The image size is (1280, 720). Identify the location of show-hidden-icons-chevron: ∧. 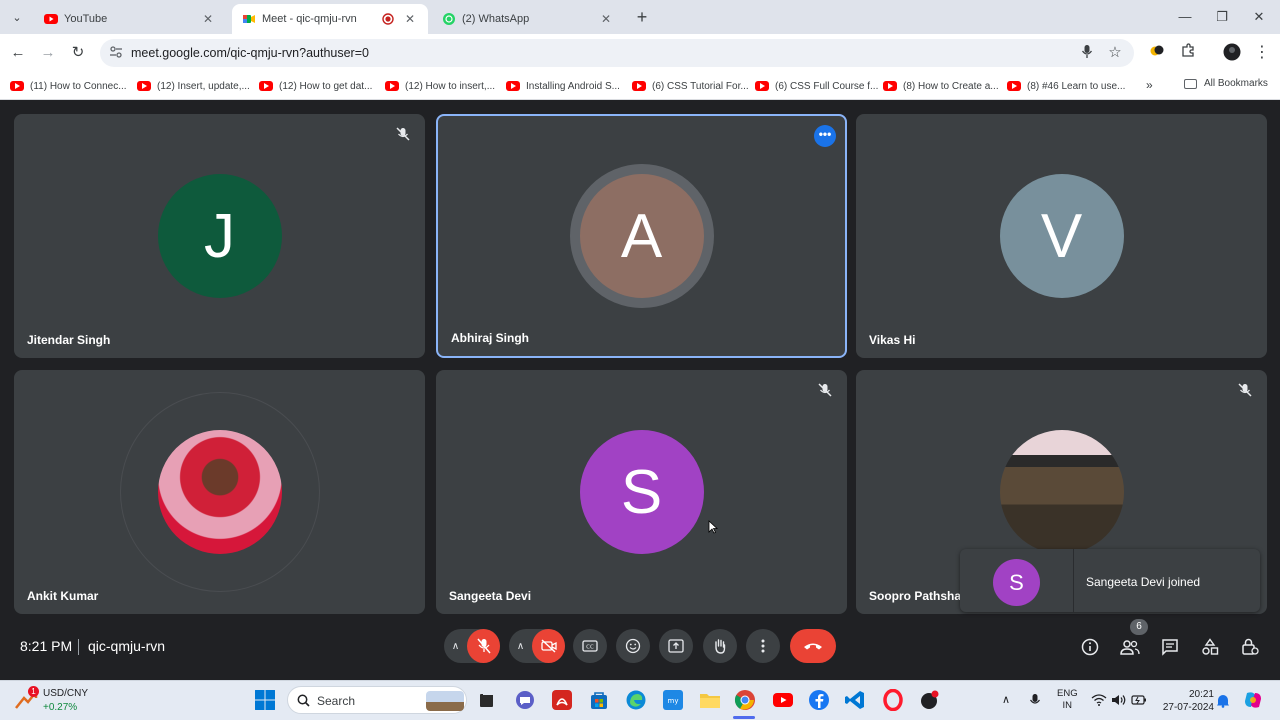
(1006, 699).